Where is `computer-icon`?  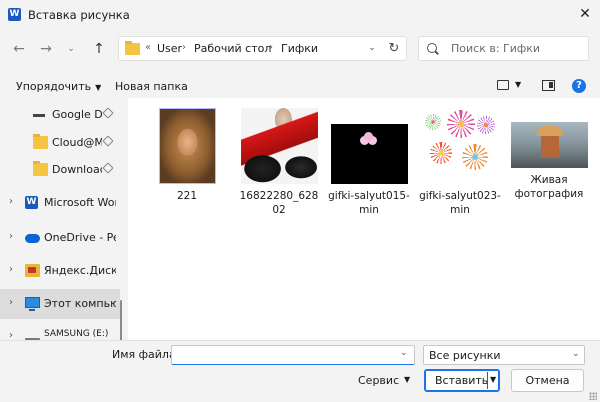
computer-icon is located at coordinates (32, 304).